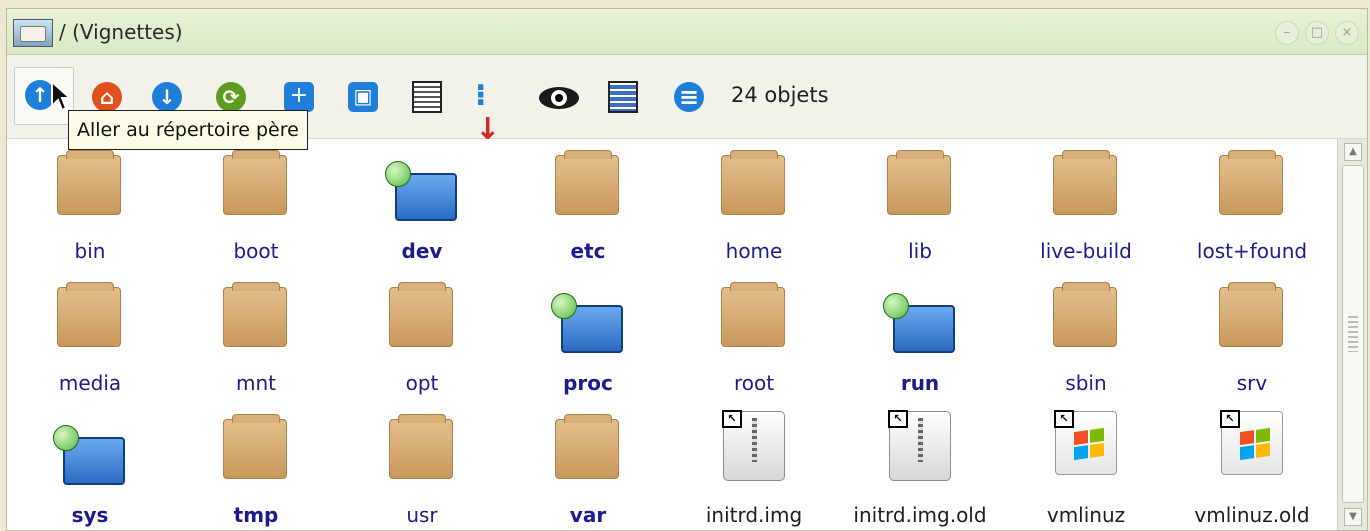 This screenshot has width=1370, height=531. I want to click on tooltip: Aller au répertoire père, so click(188, 130).